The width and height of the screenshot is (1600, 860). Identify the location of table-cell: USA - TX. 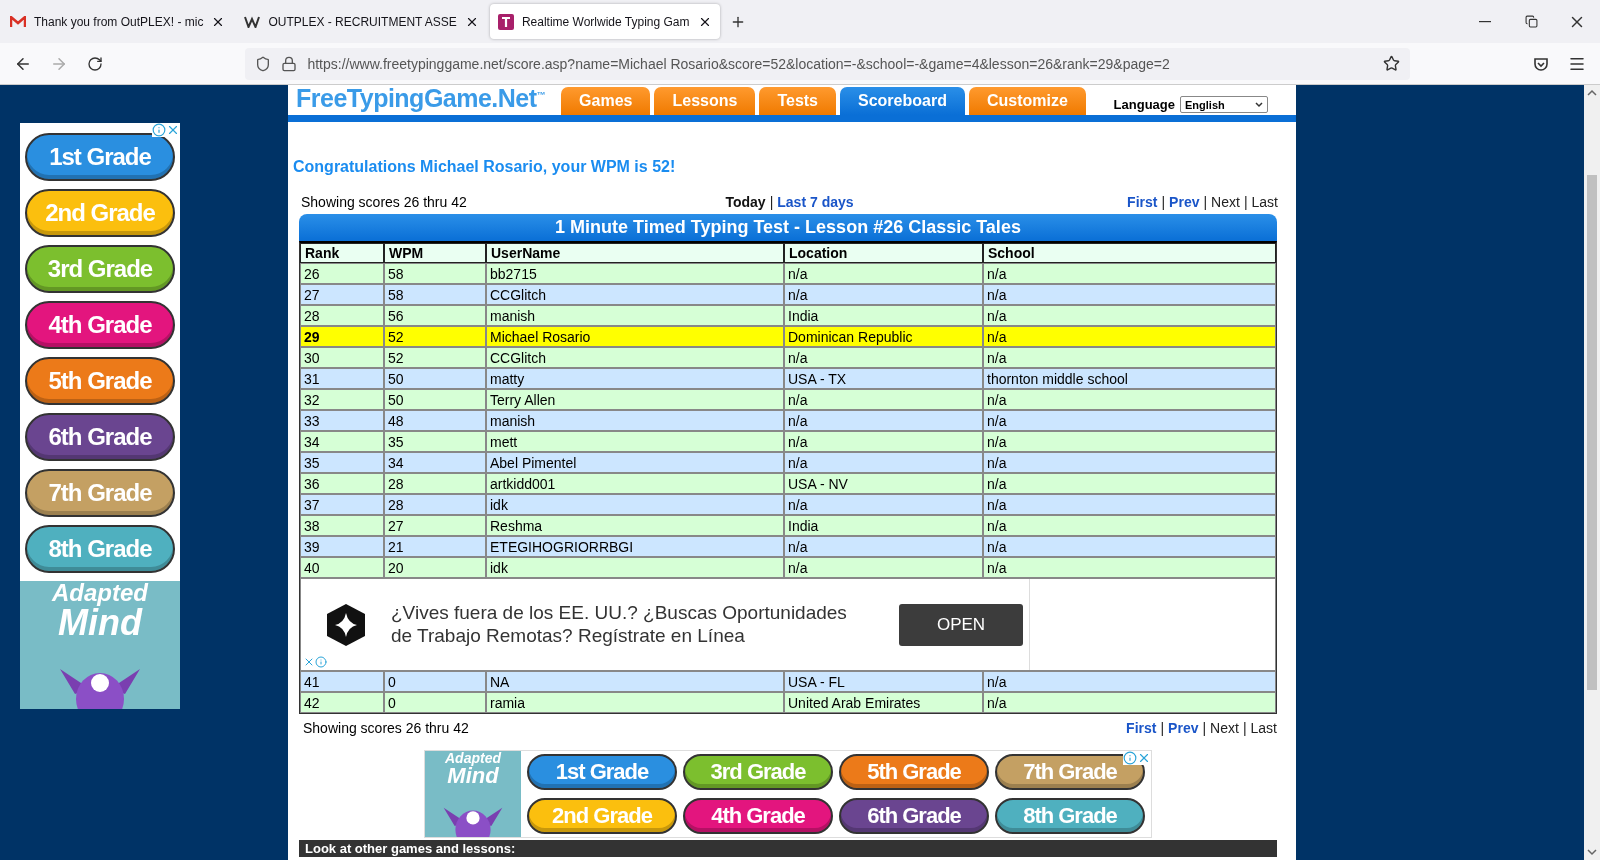
(883, 378).